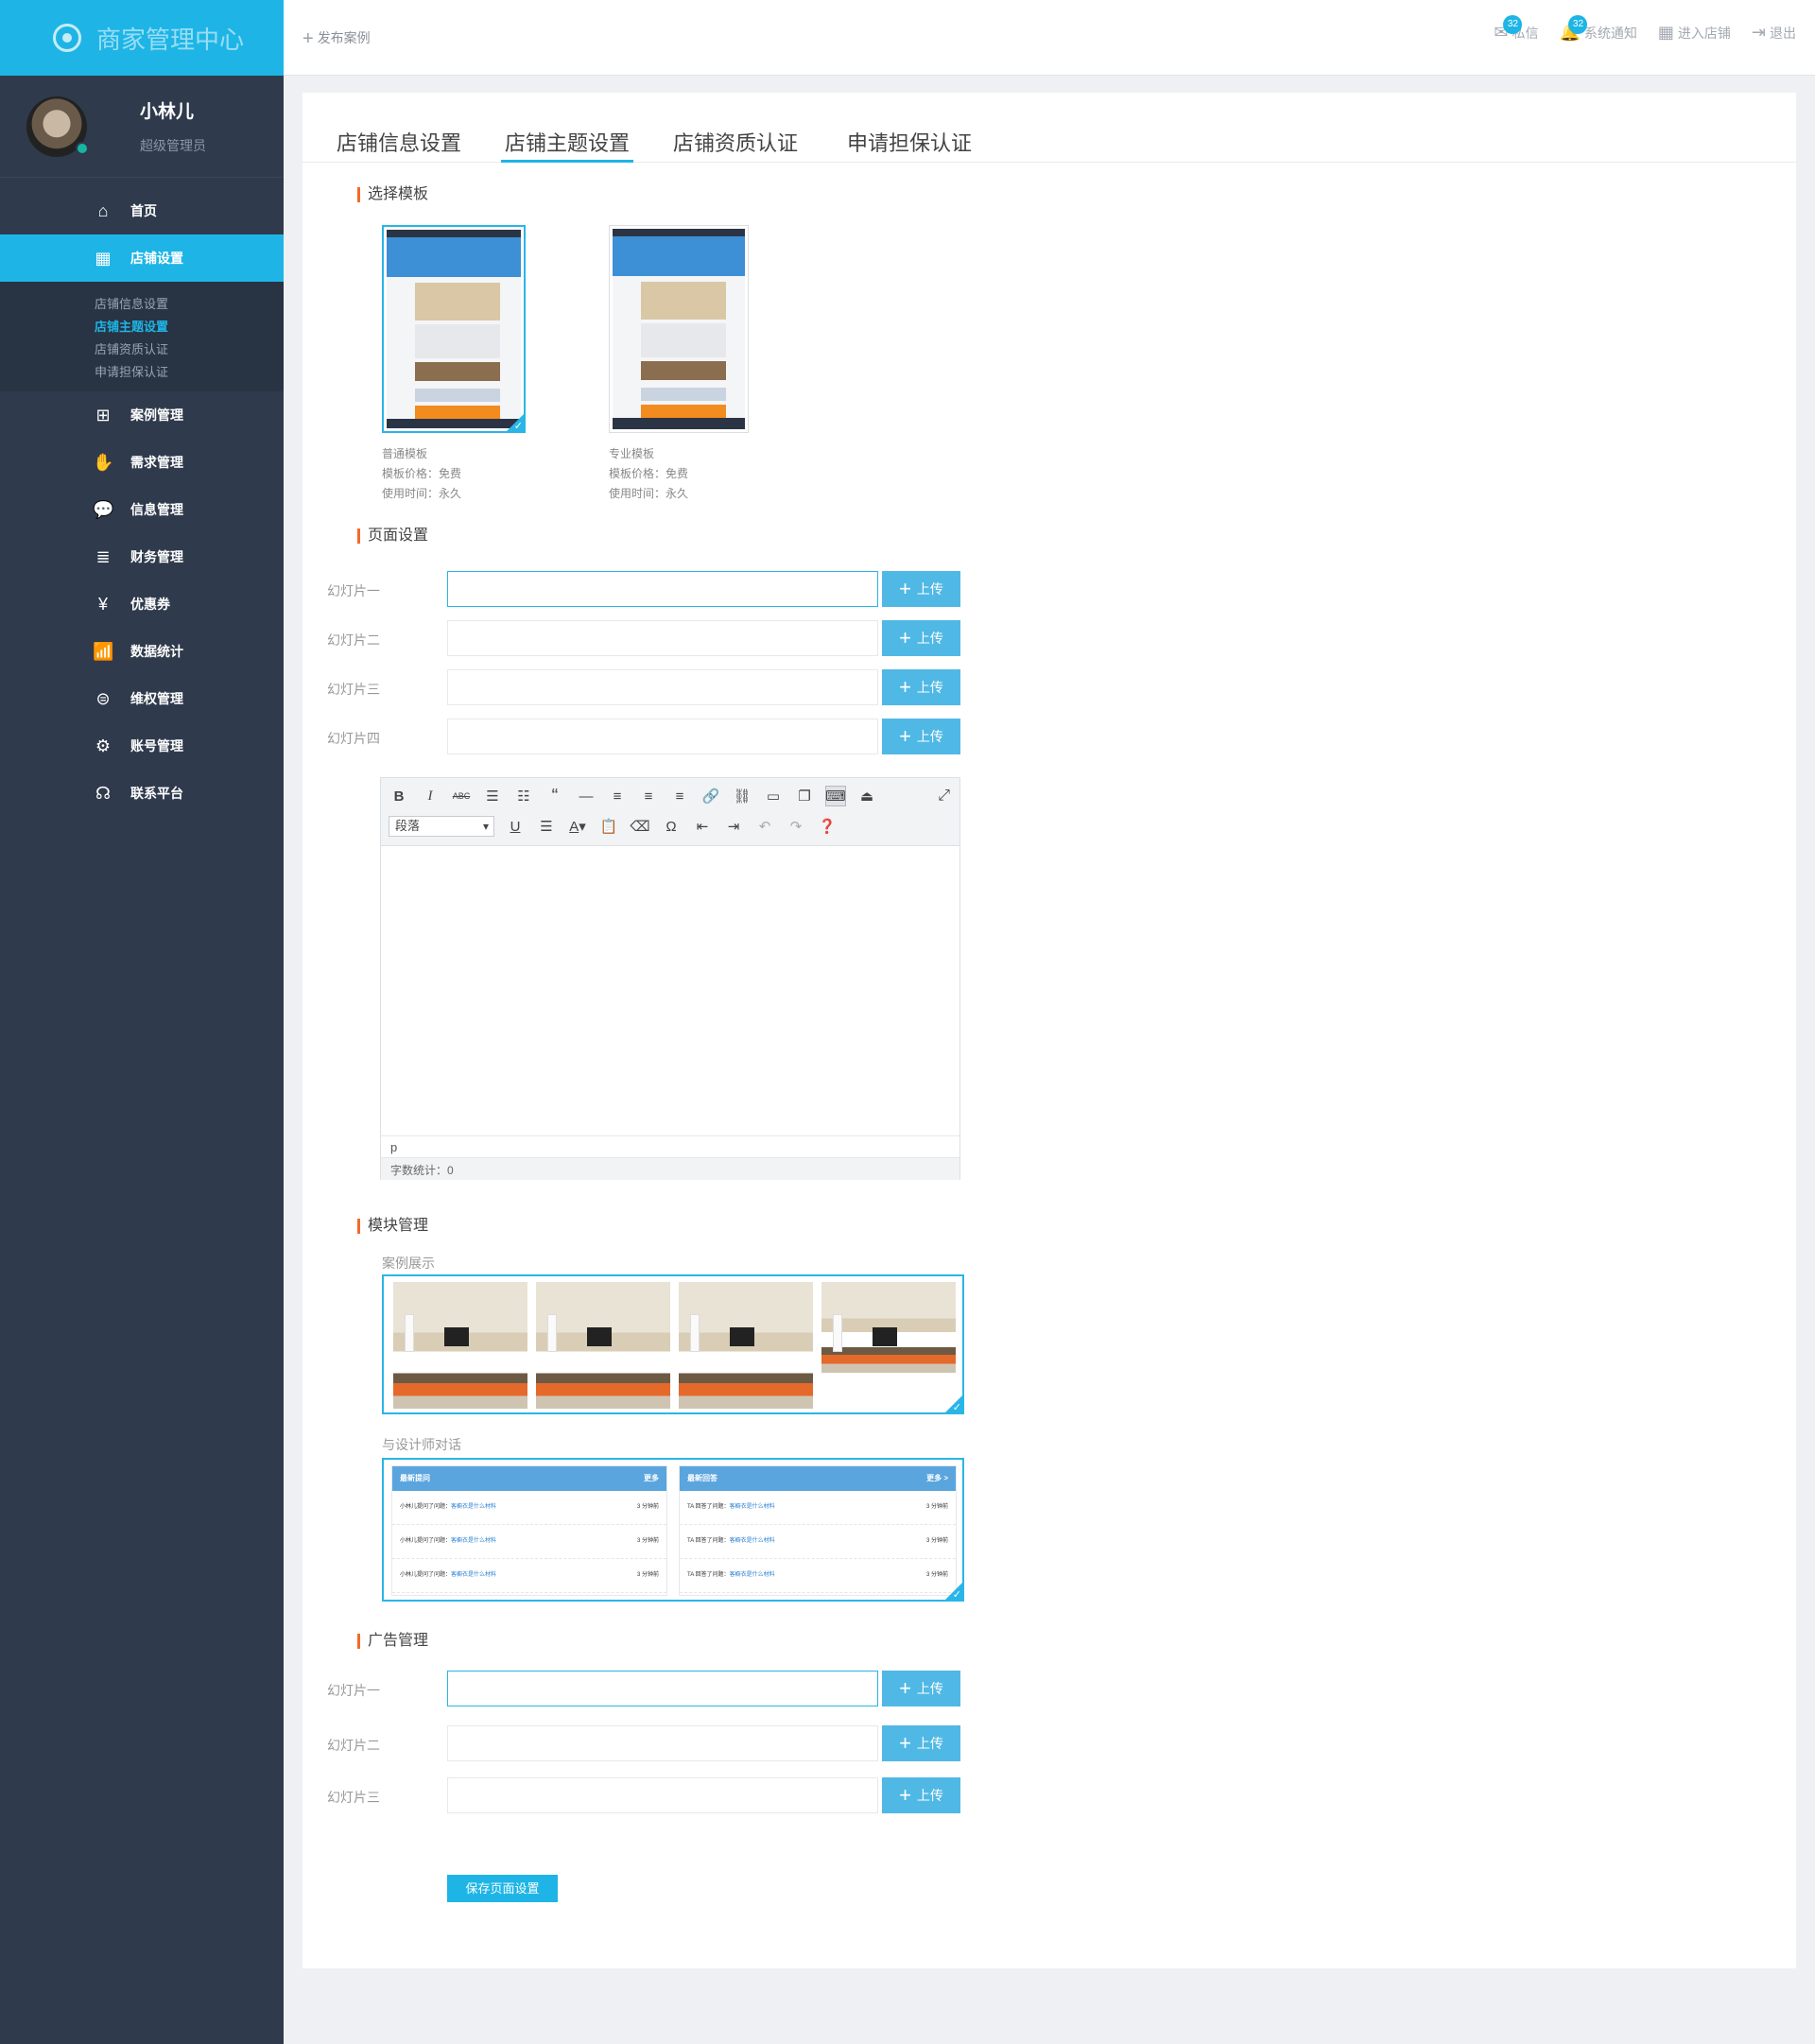 The height and width of the screenshot is (2044, 1815). What do you see at coordinates (142, 462) in the screenshot?
I see `sidebar-item: ✋ 需求管理` at bounding box center [142, 462].